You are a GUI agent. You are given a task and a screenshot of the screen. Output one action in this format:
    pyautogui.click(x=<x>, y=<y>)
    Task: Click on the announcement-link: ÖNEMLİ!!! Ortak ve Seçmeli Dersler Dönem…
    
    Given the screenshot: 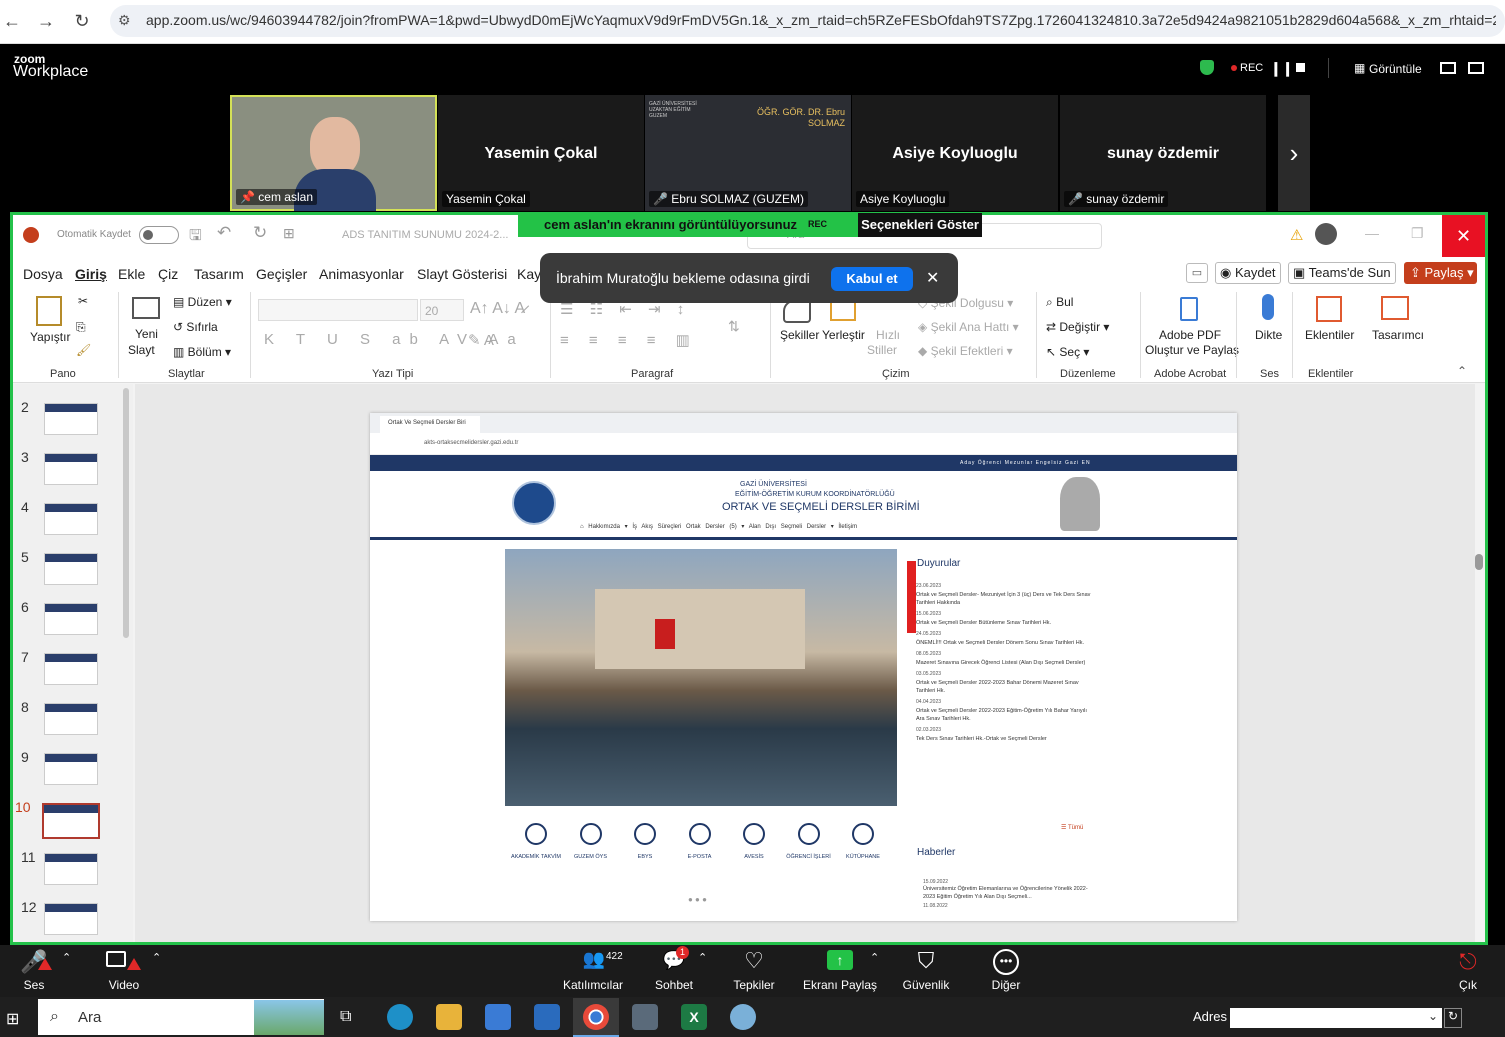 What is the action you would take?
    pyautogui.click(x=1003, y=643)
    